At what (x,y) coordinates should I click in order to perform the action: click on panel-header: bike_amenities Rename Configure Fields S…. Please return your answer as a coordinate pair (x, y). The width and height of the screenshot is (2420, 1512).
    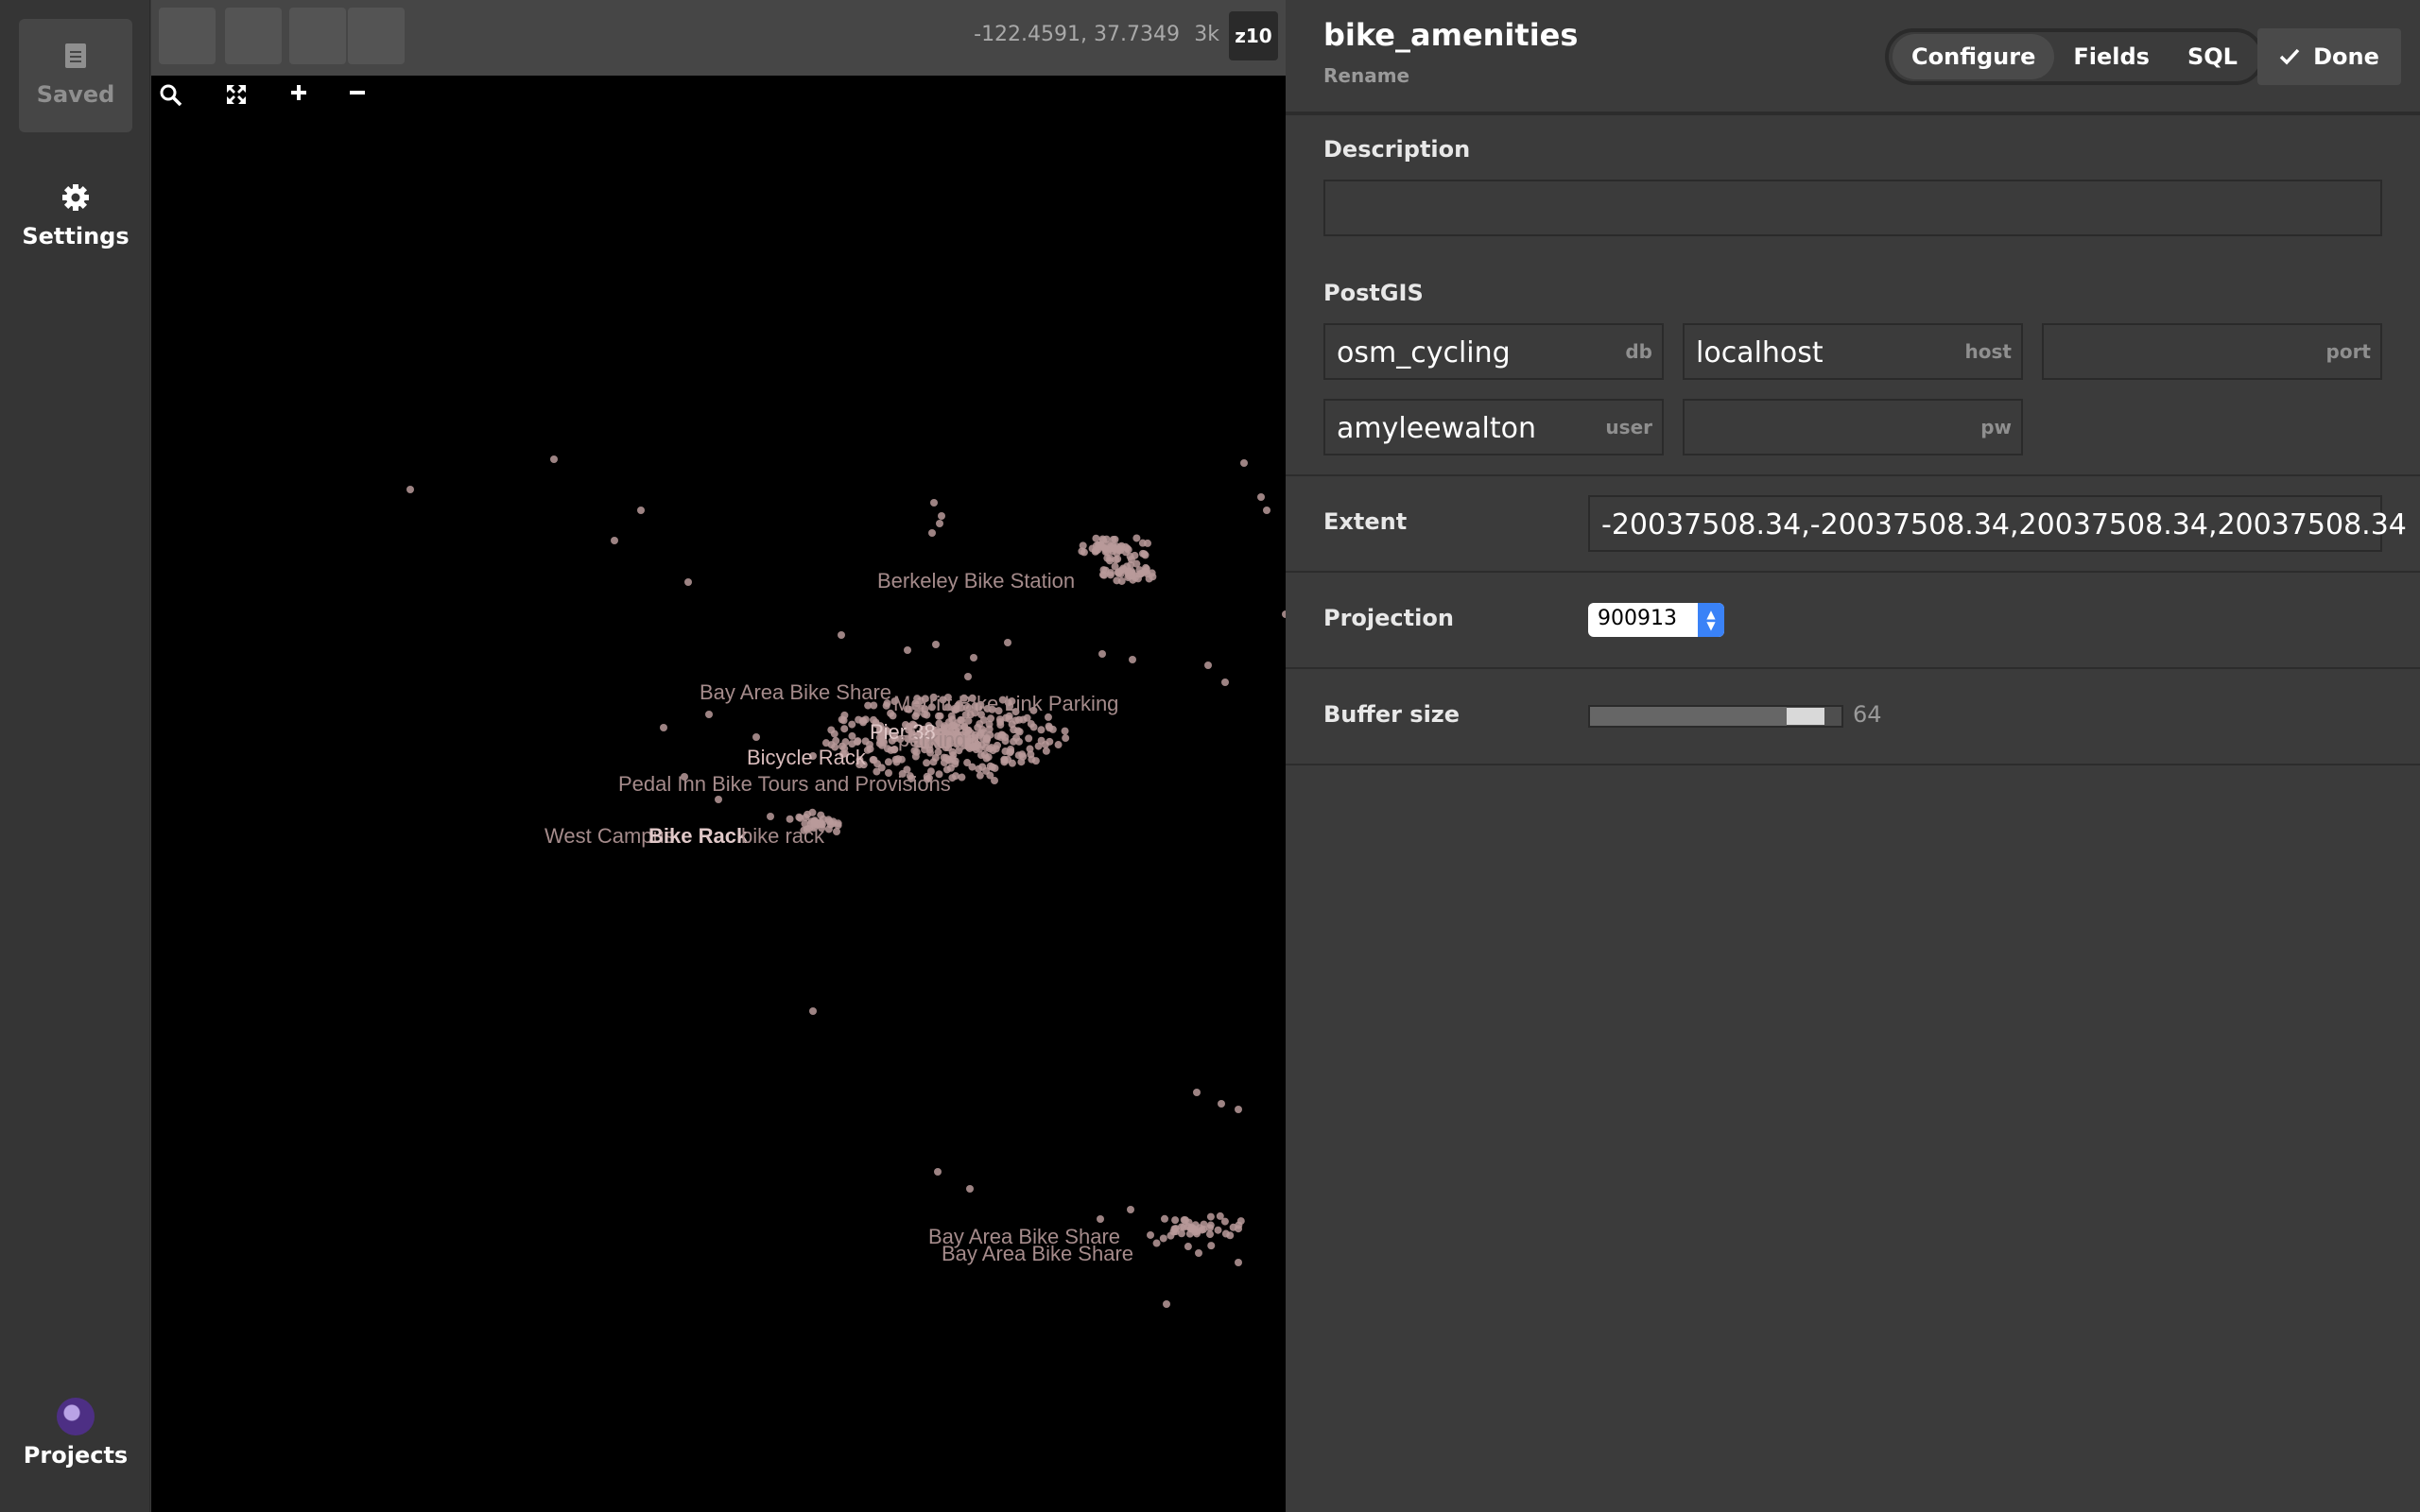
    Looking at the image, I should click on (1853, 56).